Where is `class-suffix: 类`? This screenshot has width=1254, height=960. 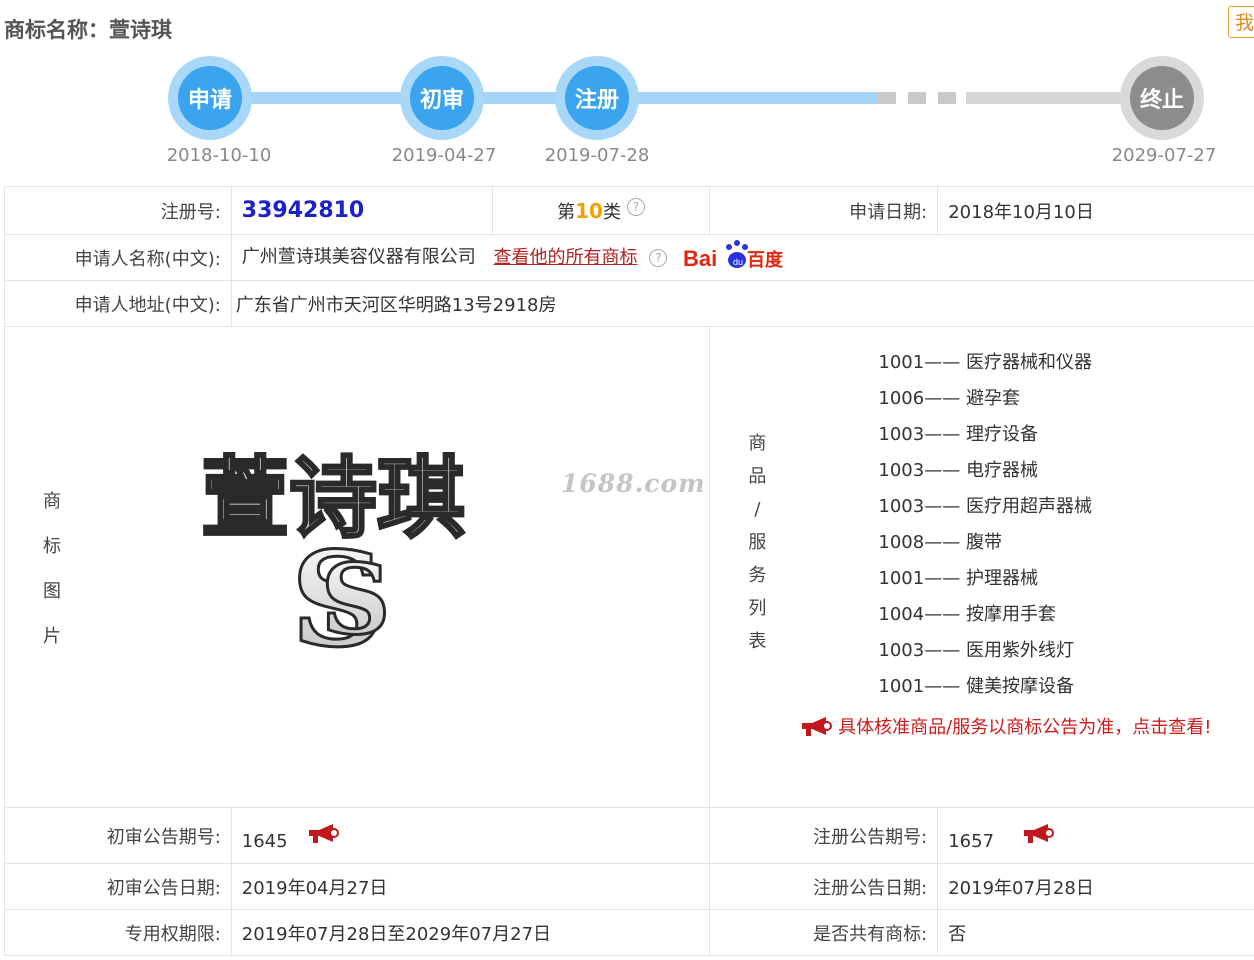 class-suffix: 类 is located at coordinates (611, 212).